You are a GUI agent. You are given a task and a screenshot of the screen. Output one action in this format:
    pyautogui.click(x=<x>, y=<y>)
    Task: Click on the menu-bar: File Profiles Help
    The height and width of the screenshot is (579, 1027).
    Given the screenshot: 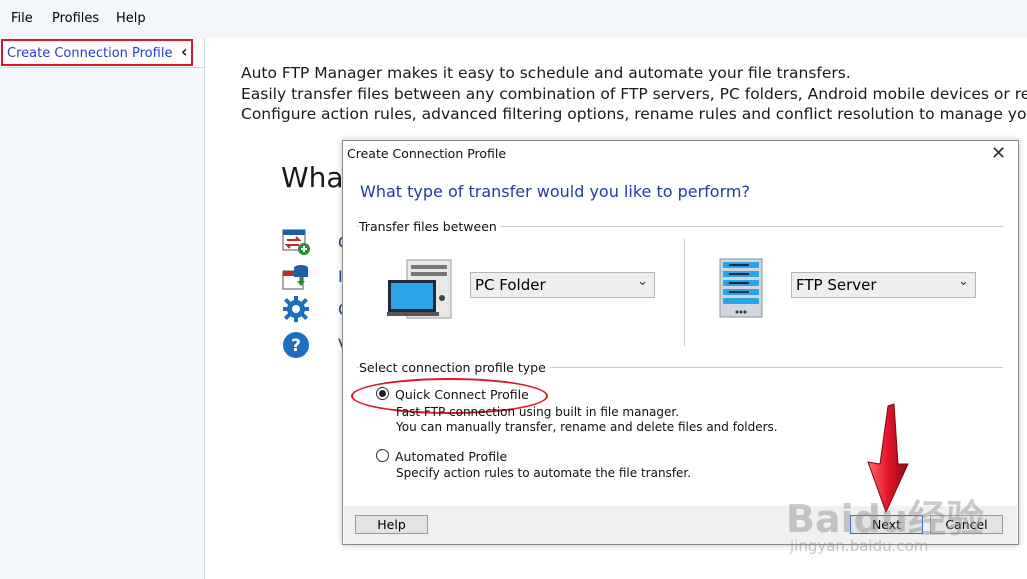 What is the action you would take?
    pyautogui.click(x=513, y=19)
    